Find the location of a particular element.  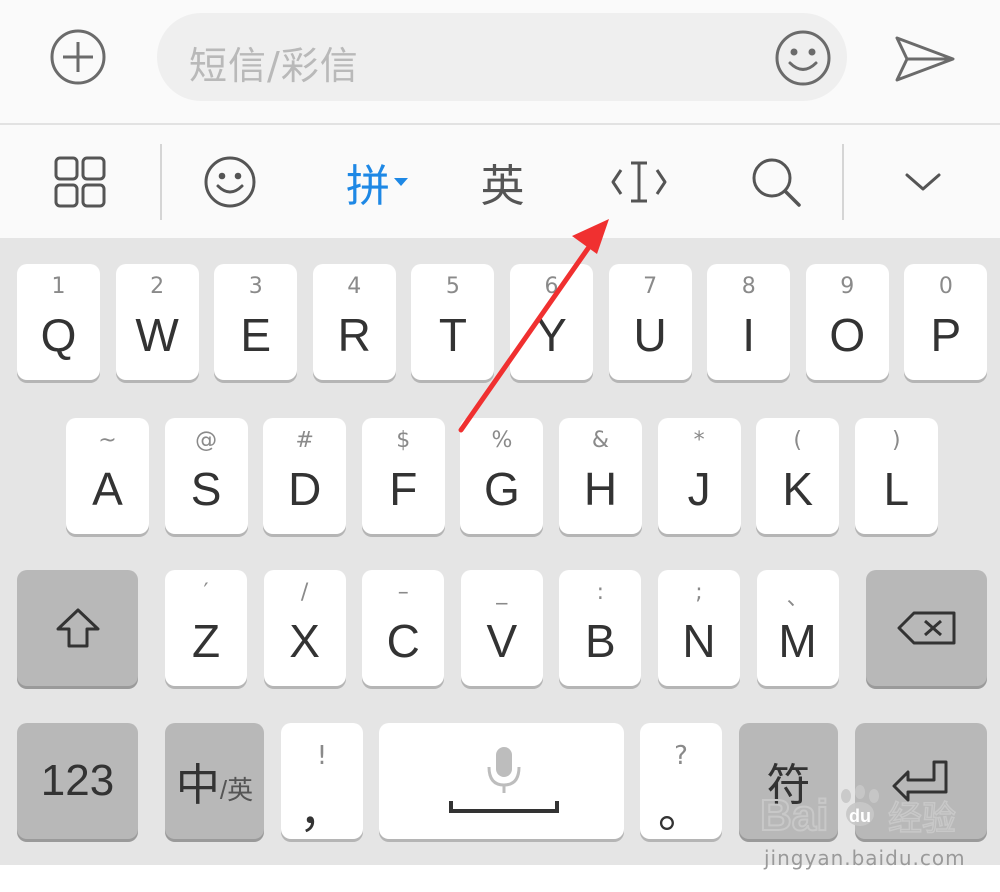

svg-text: 经验 is located at coordinates (922, 819).